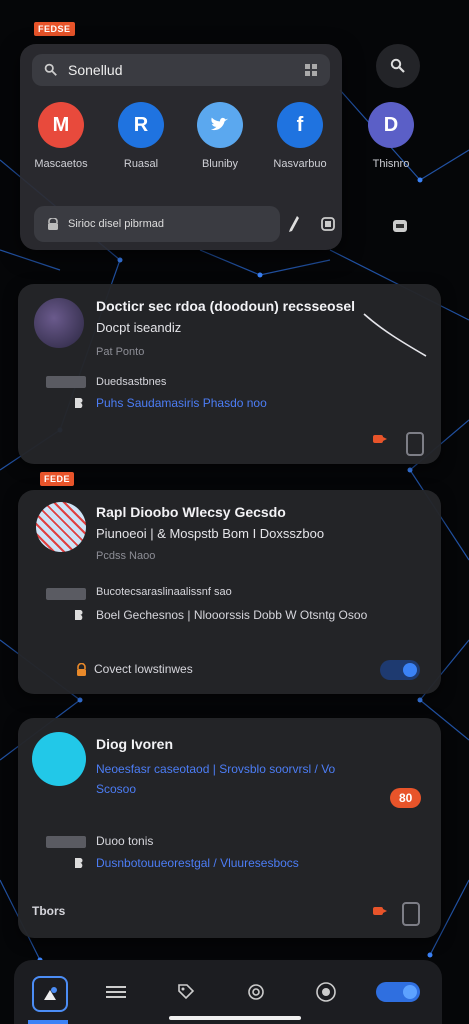  I want to click on message-meta: Pat Ponto, so click(120, 352).